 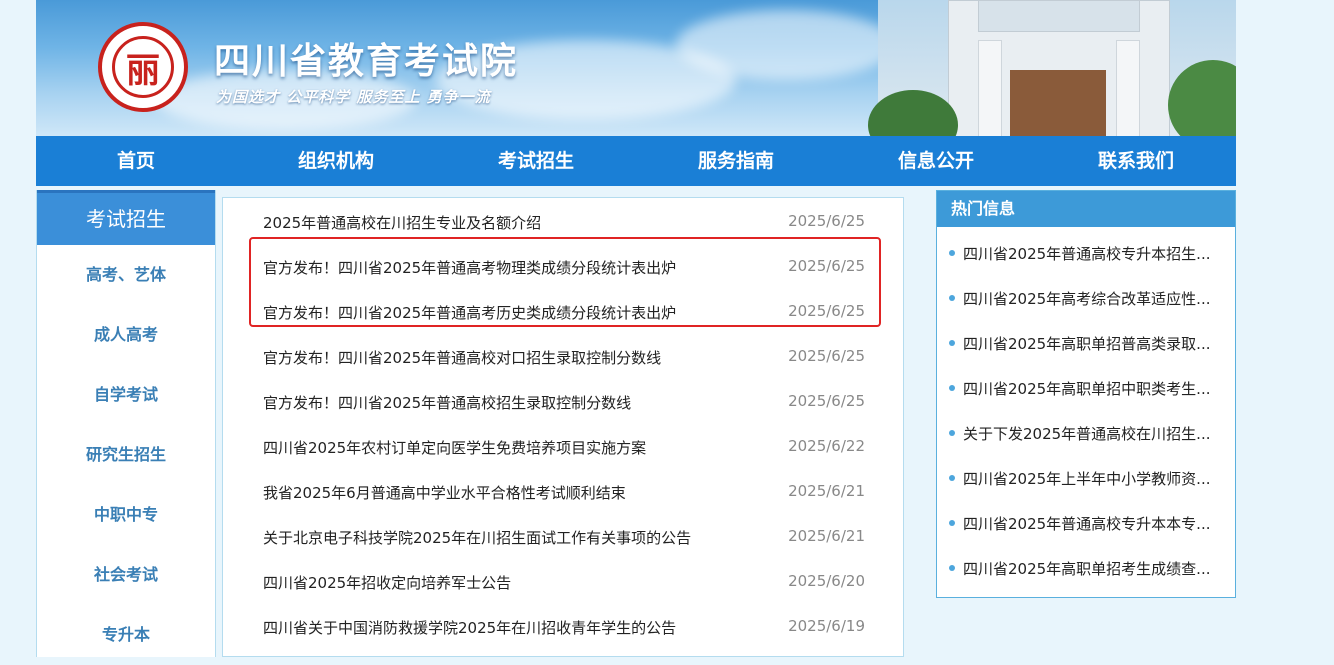 I want to click on logo-glyph: 丽, so click(x=143, y=70).